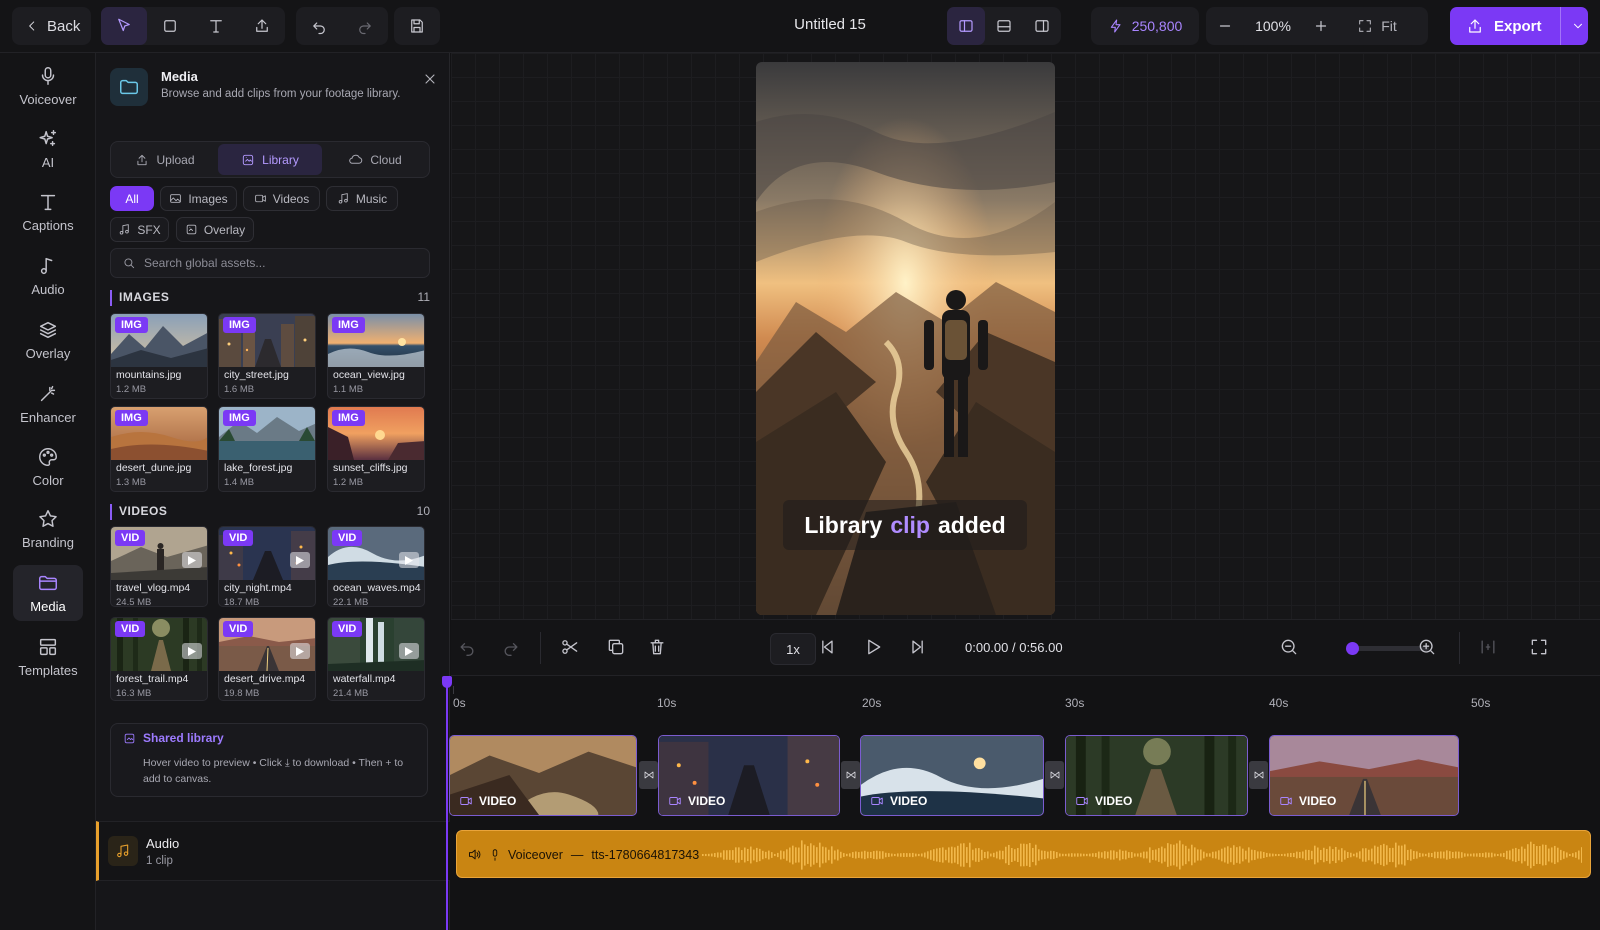 Image resolution: width=1600 pixels, height=930 pixels. What do you see at coordinates (165, 159) in the screenshot?
I see `tab-upload: Upload` at bounding box center [165, 159].